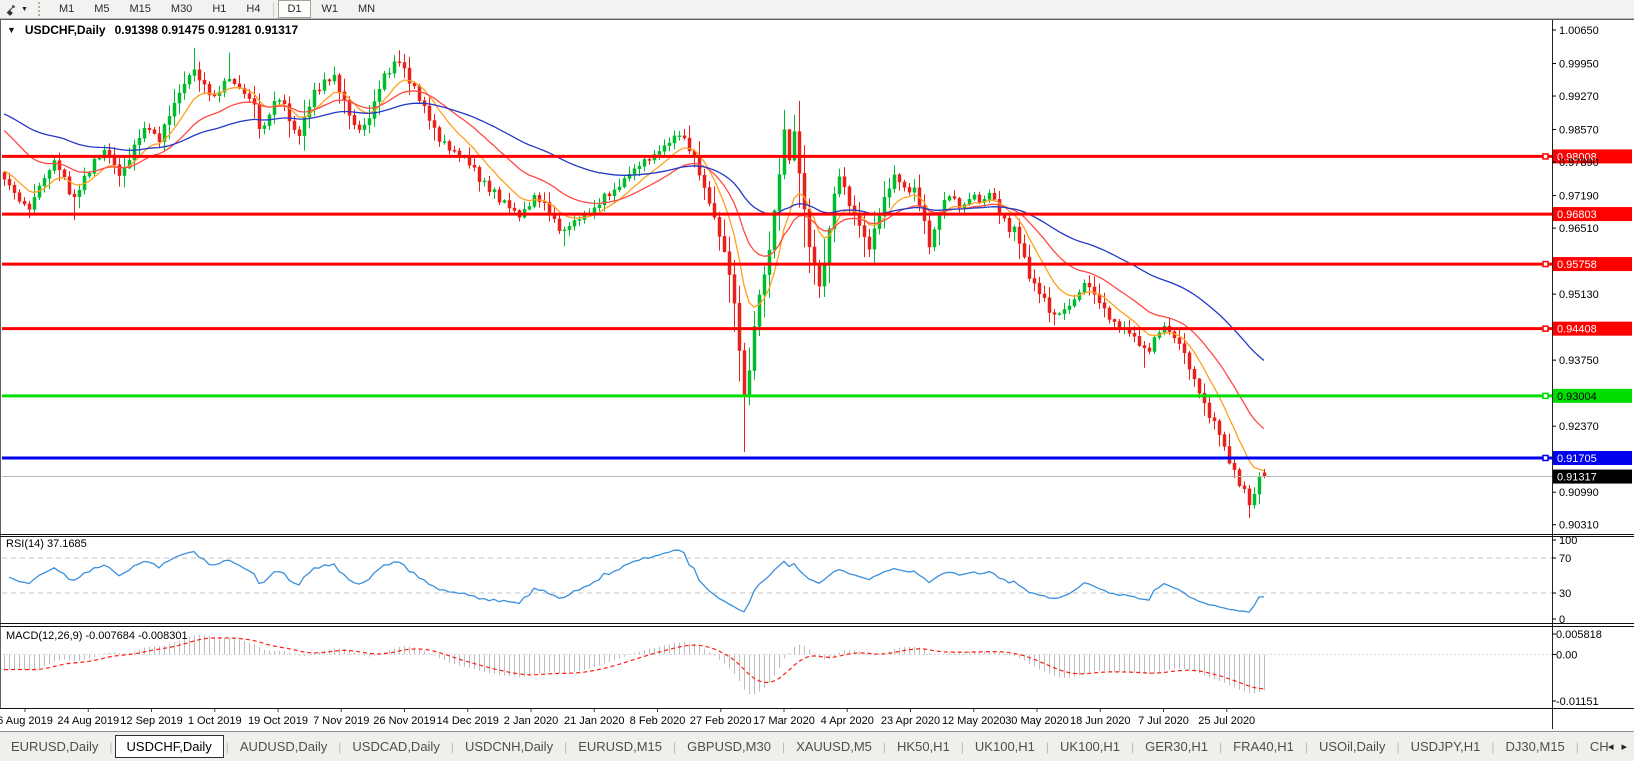  I want to click on svg-text: 0.005818, so click(1579, 635).